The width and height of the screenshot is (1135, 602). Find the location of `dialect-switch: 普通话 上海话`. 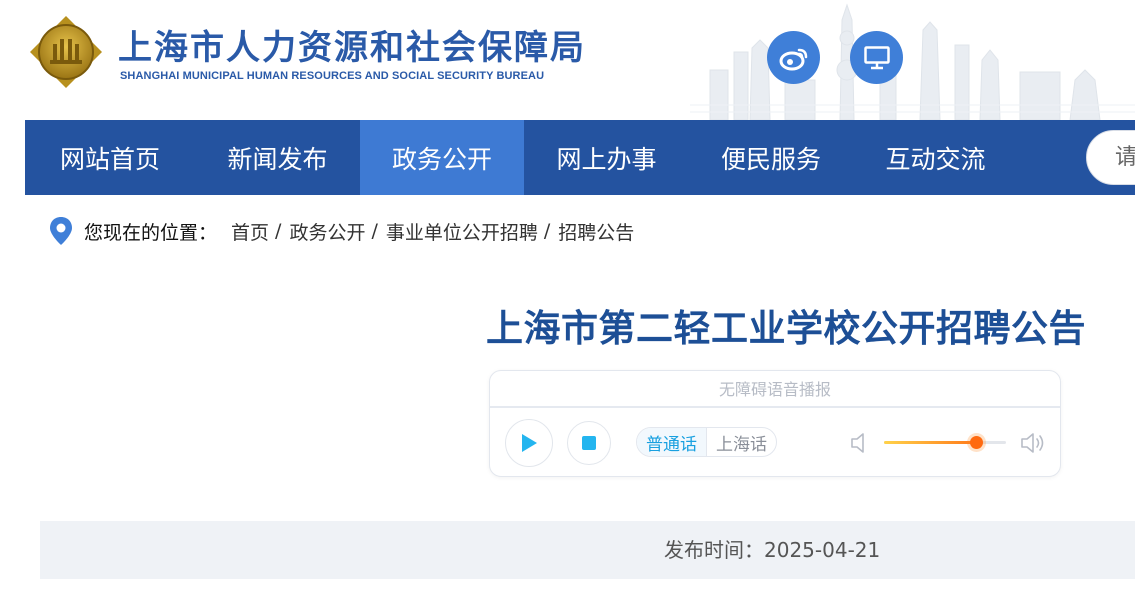

dialect-switch: 普通话 上海话 is located at coordinates (706, 442).